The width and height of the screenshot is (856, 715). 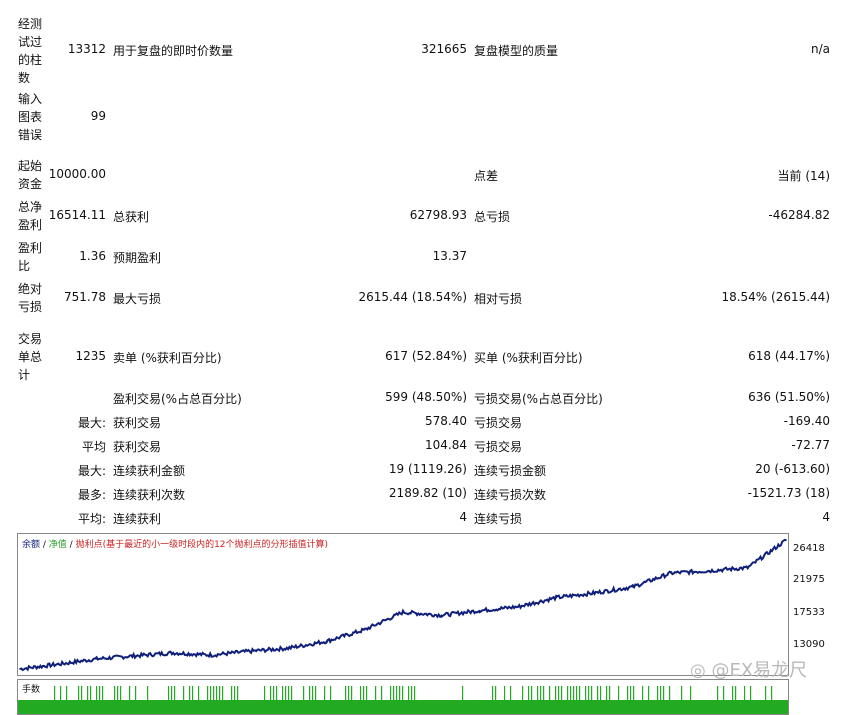 What do you see at coordinates (85, 297) in the screenshot?
I see `abs-drawdown-value: 751.78` at bounding box center [85, 297].